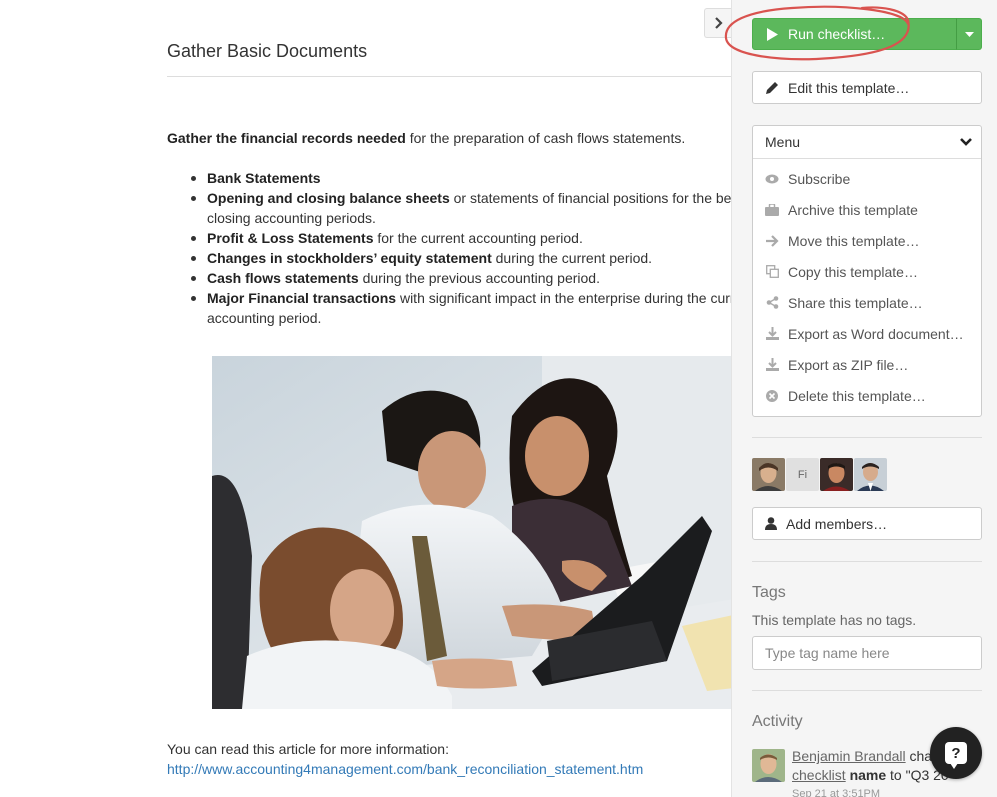 This screenshot has width=997, height=797. What do you see at coordinates (771, 523) in the screenshot?
I see `user-icon` at bounding box center [771, 523].